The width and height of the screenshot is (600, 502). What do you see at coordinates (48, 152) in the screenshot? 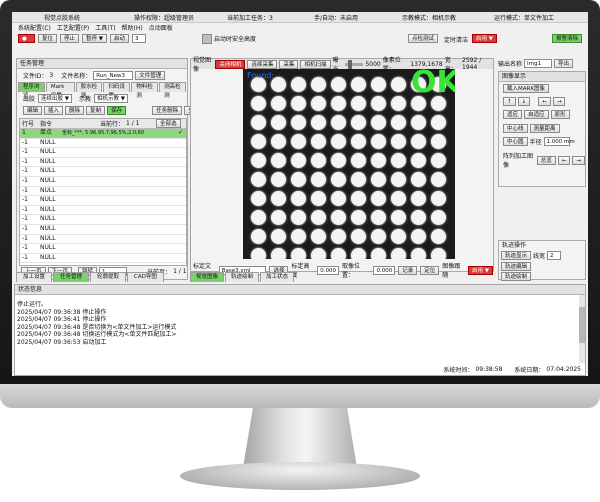
I see `row-command: NULL` at bounding box center [48, 152].